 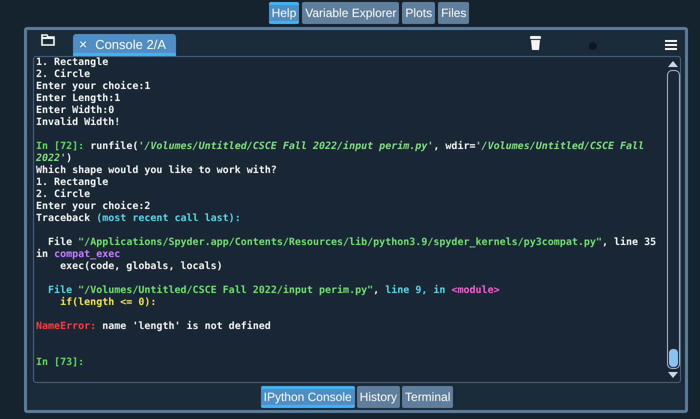 I want to click on console-text: Invalid Width!, so click(x=78, y=122).